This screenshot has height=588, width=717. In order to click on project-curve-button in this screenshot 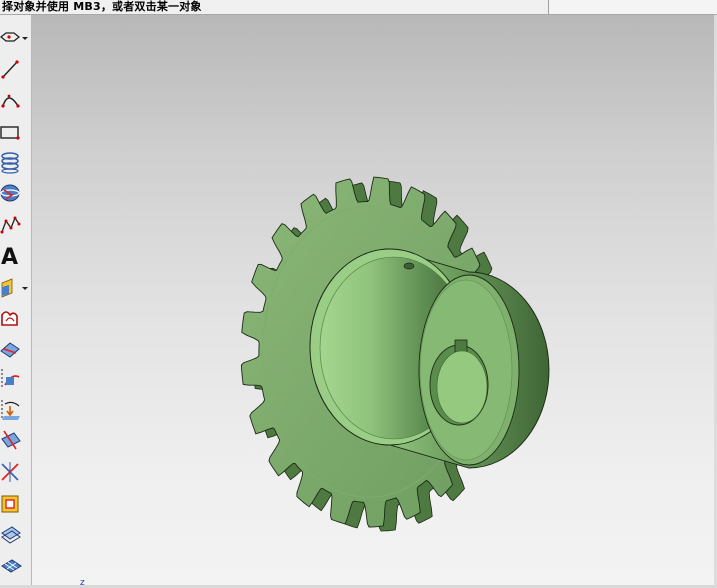, I will do `click(13, 411)`.